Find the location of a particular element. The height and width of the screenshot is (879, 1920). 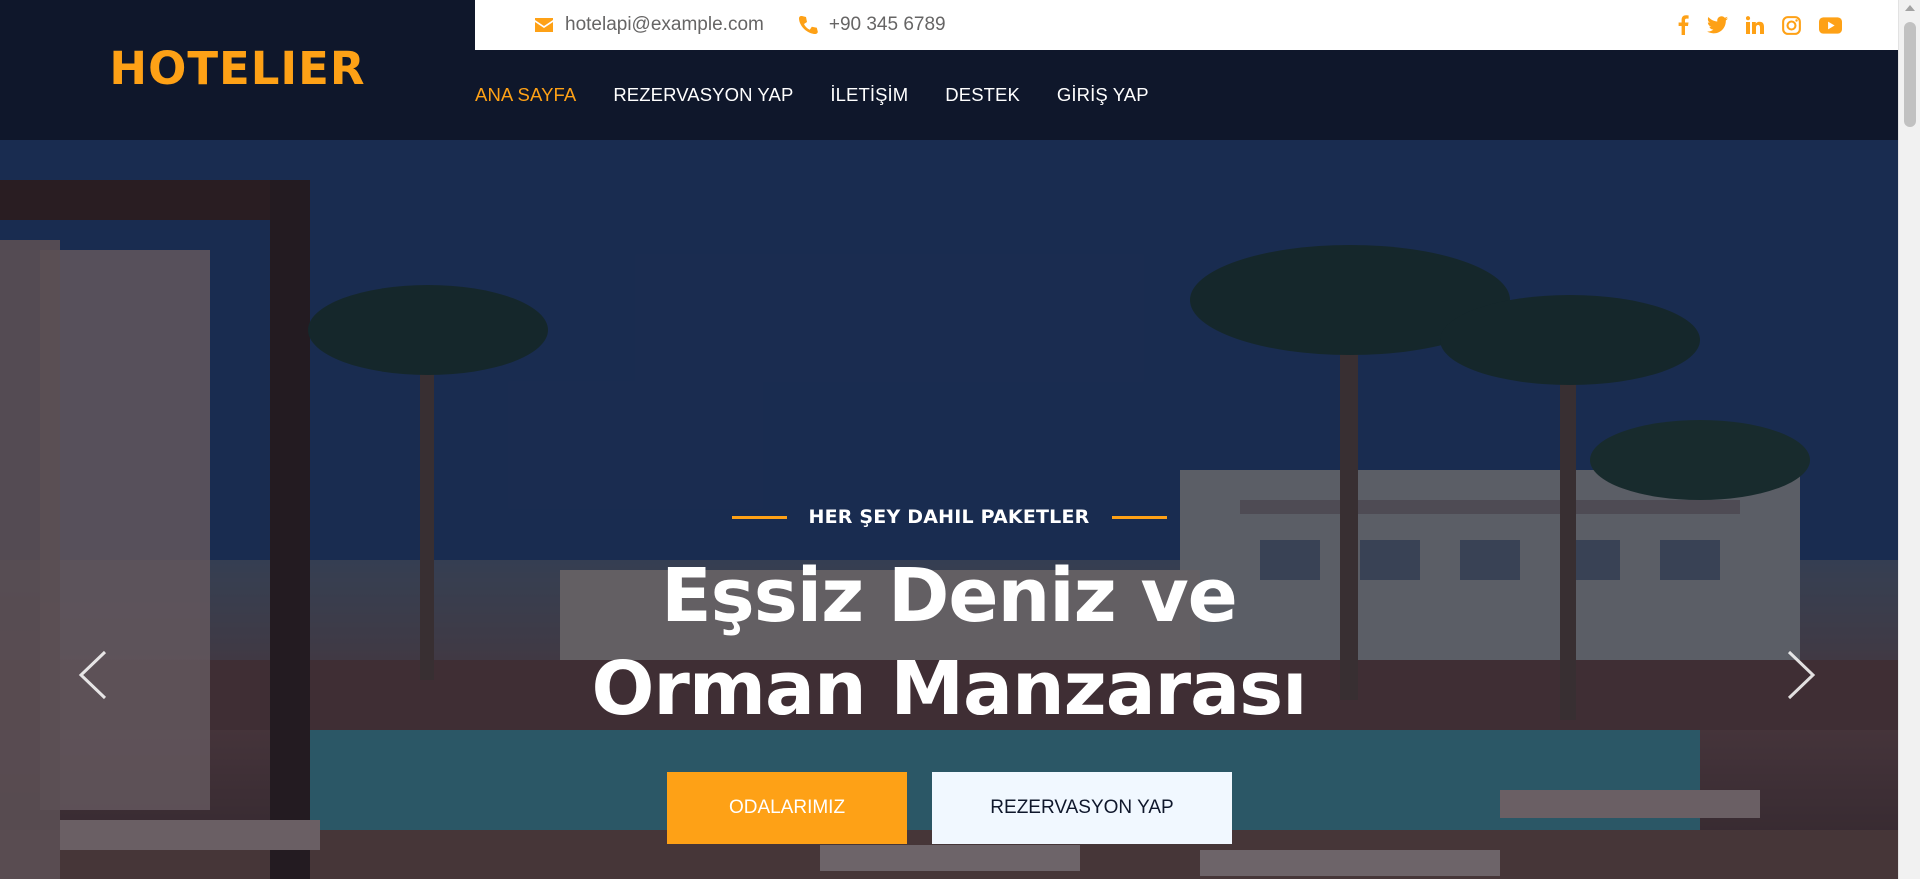

email-text: hotelapi@example.com is located at coordinates (664, 24).